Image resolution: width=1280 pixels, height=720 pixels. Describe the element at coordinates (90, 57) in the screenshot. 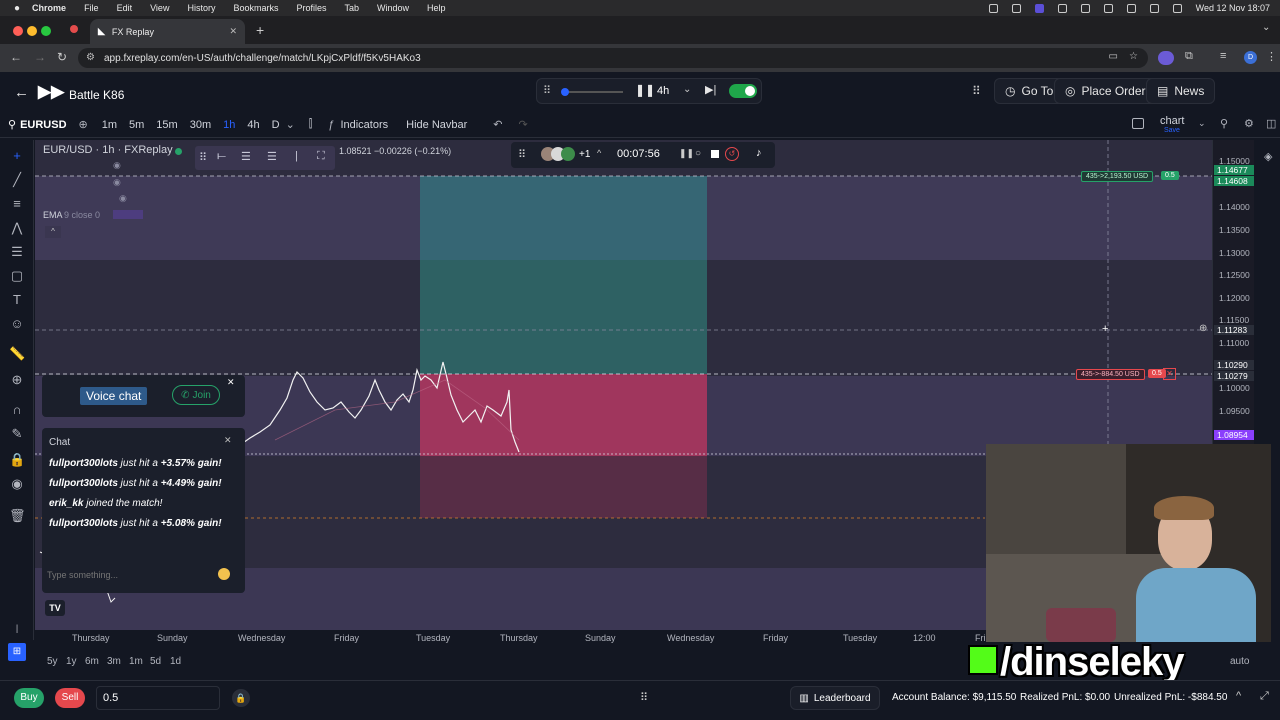

I see `site-info-icon: ⚙` at that location.